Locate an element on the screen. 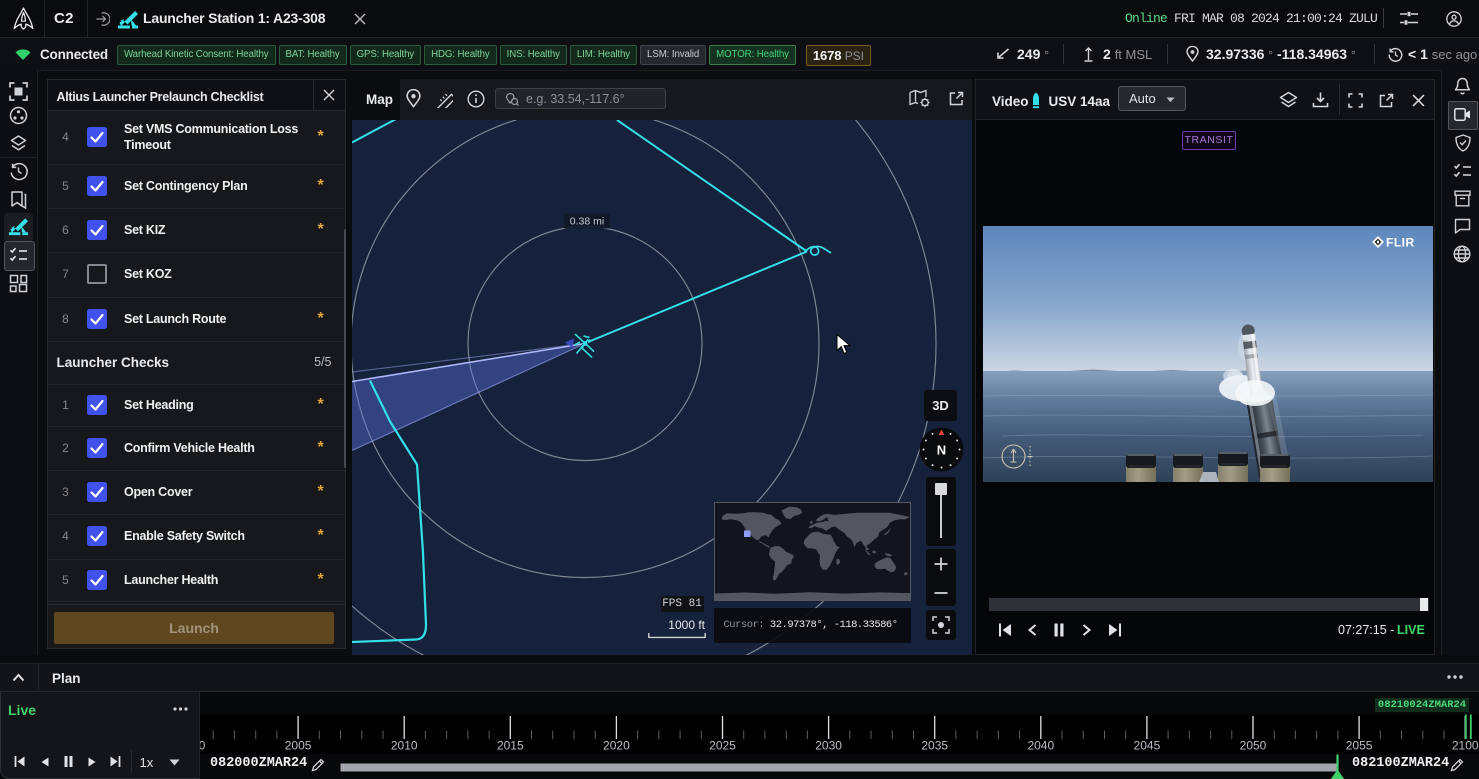  svg-text: 2055 is located at coordinates (1359, 745).